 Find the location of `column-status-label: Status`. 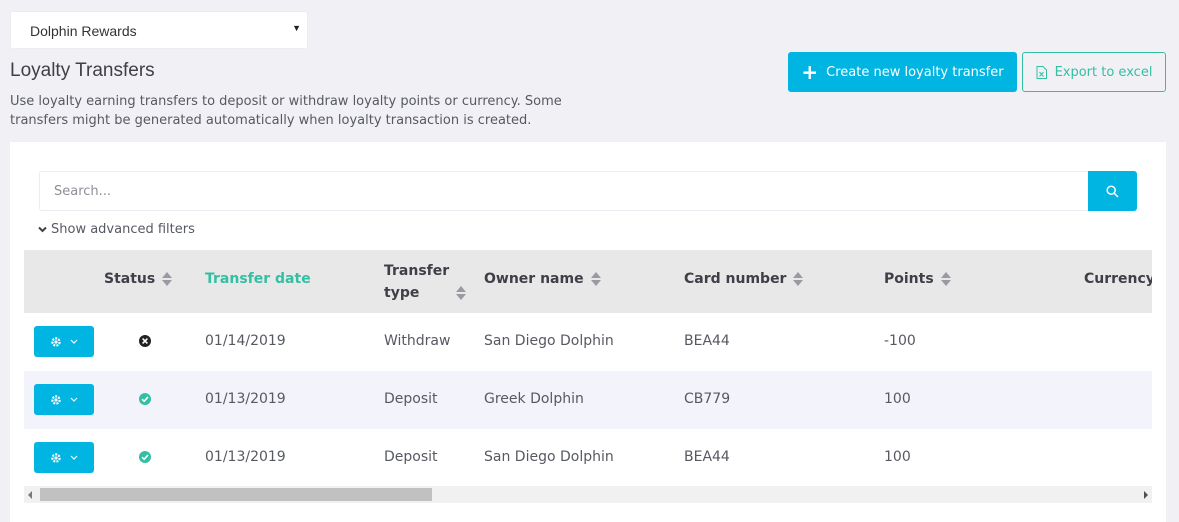

column-status-label: Status is located at coordinates (130, 279).